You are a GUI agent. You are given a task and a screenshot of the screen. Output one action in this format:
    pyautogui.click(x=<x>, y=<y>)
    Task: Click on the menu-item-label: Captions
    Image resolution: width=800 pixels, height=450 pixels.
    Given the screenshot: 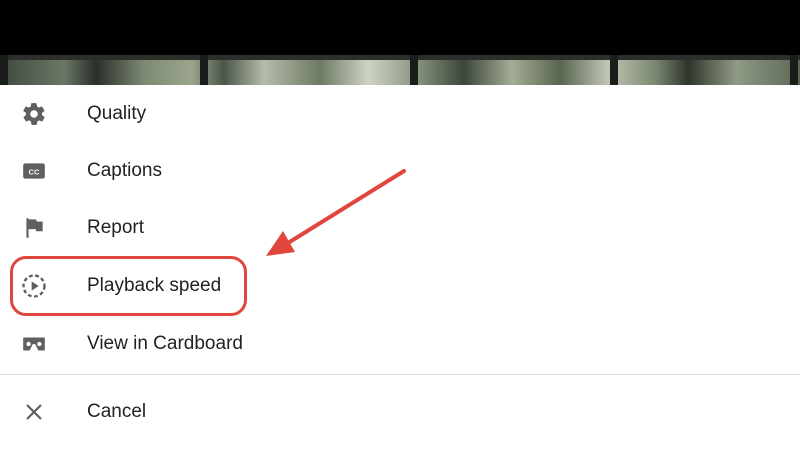 What is the action you would take?
    pyautogui.click(x=124, y=170)
    